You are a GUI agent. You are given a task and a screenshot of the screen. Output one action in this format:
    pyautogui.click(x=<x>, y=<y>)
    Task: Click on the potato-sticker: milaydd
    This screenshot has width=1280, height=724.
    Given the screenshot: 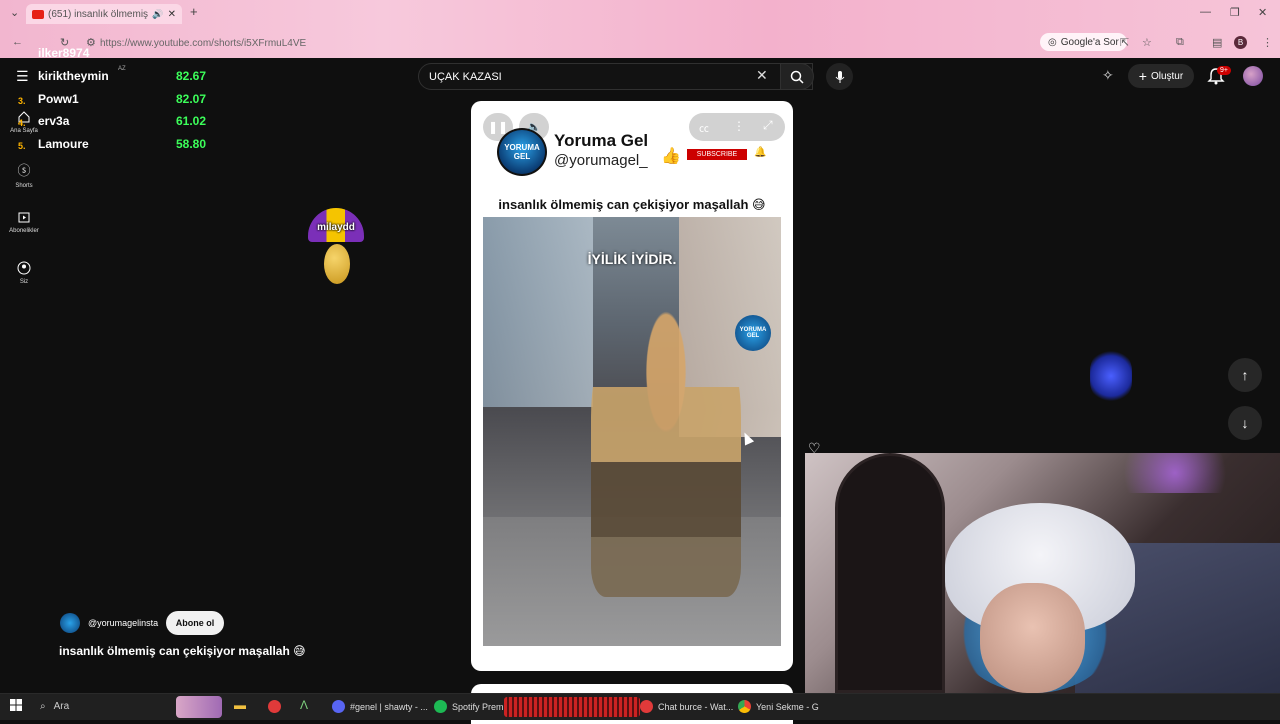 What is the action you would take?
    pyautogui.click(x=336, y=247)
    